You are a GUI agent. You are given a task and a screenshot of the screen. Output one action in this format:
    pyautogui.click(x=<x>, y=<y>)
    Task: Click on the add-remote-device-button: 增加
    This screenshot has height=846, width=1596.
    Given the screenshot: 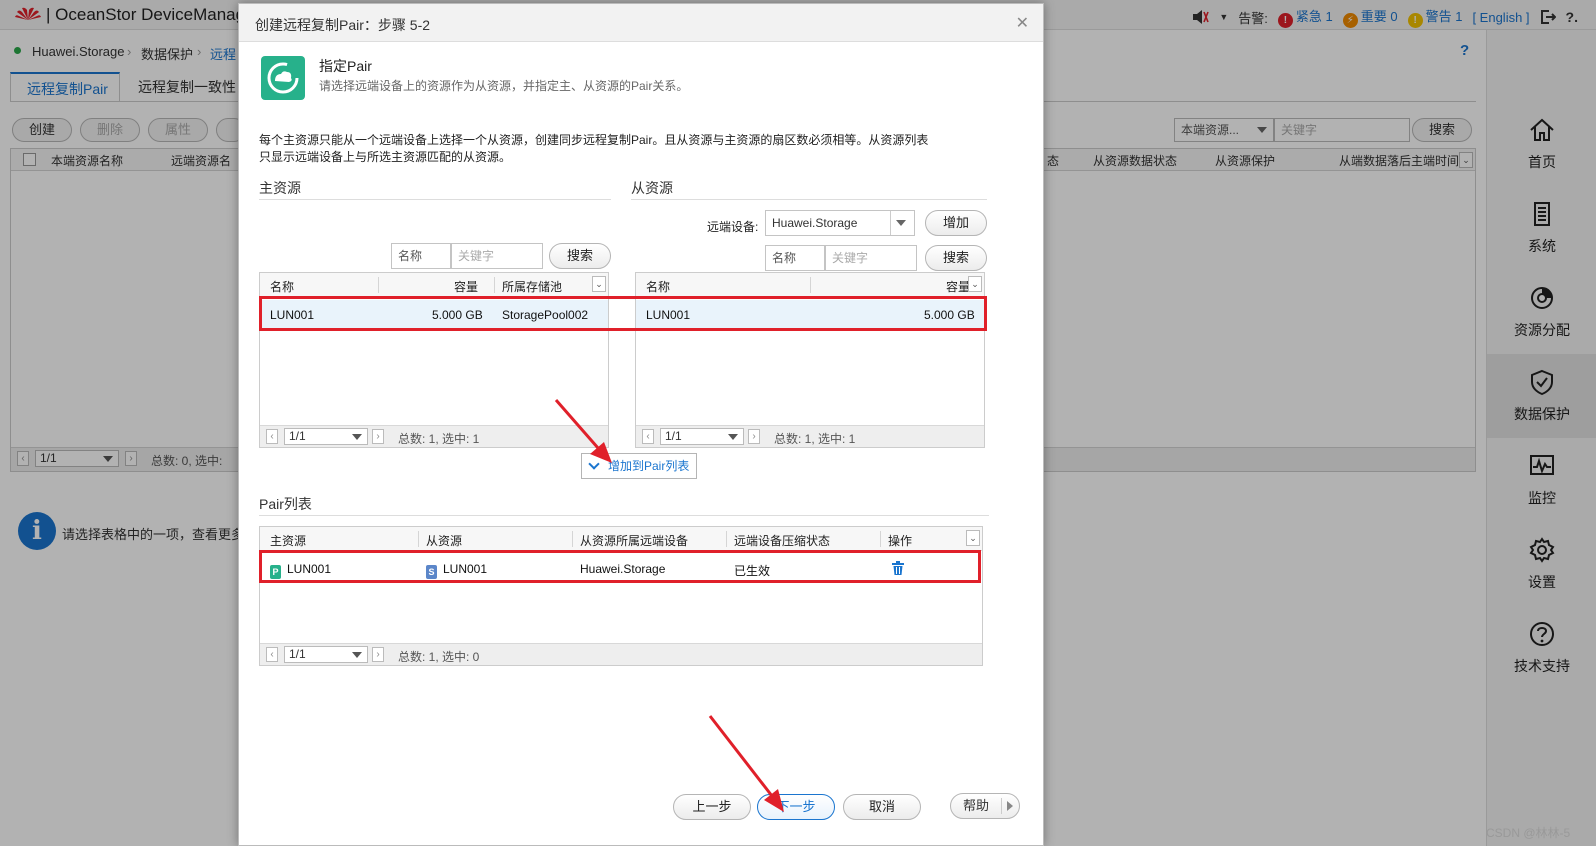 What is the action you would take?
    pyautogui.click(x=956, y=223)
    